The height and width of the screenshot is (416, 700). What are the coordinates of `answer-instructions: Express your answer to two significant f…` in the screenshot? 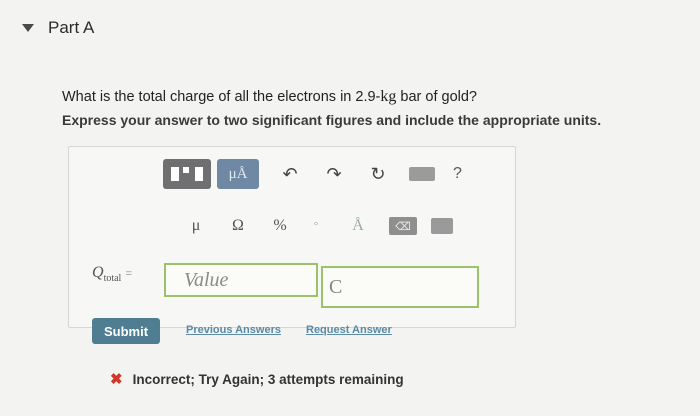 It's located at (332, 120).